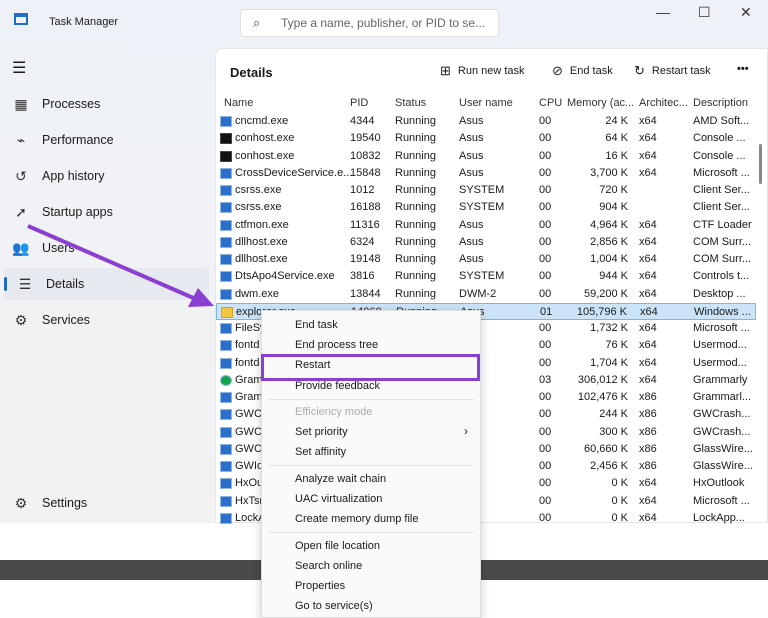  Describe the element at coordinates (120, 265) in the screenshot. I see `annotation-arrow` at that location.